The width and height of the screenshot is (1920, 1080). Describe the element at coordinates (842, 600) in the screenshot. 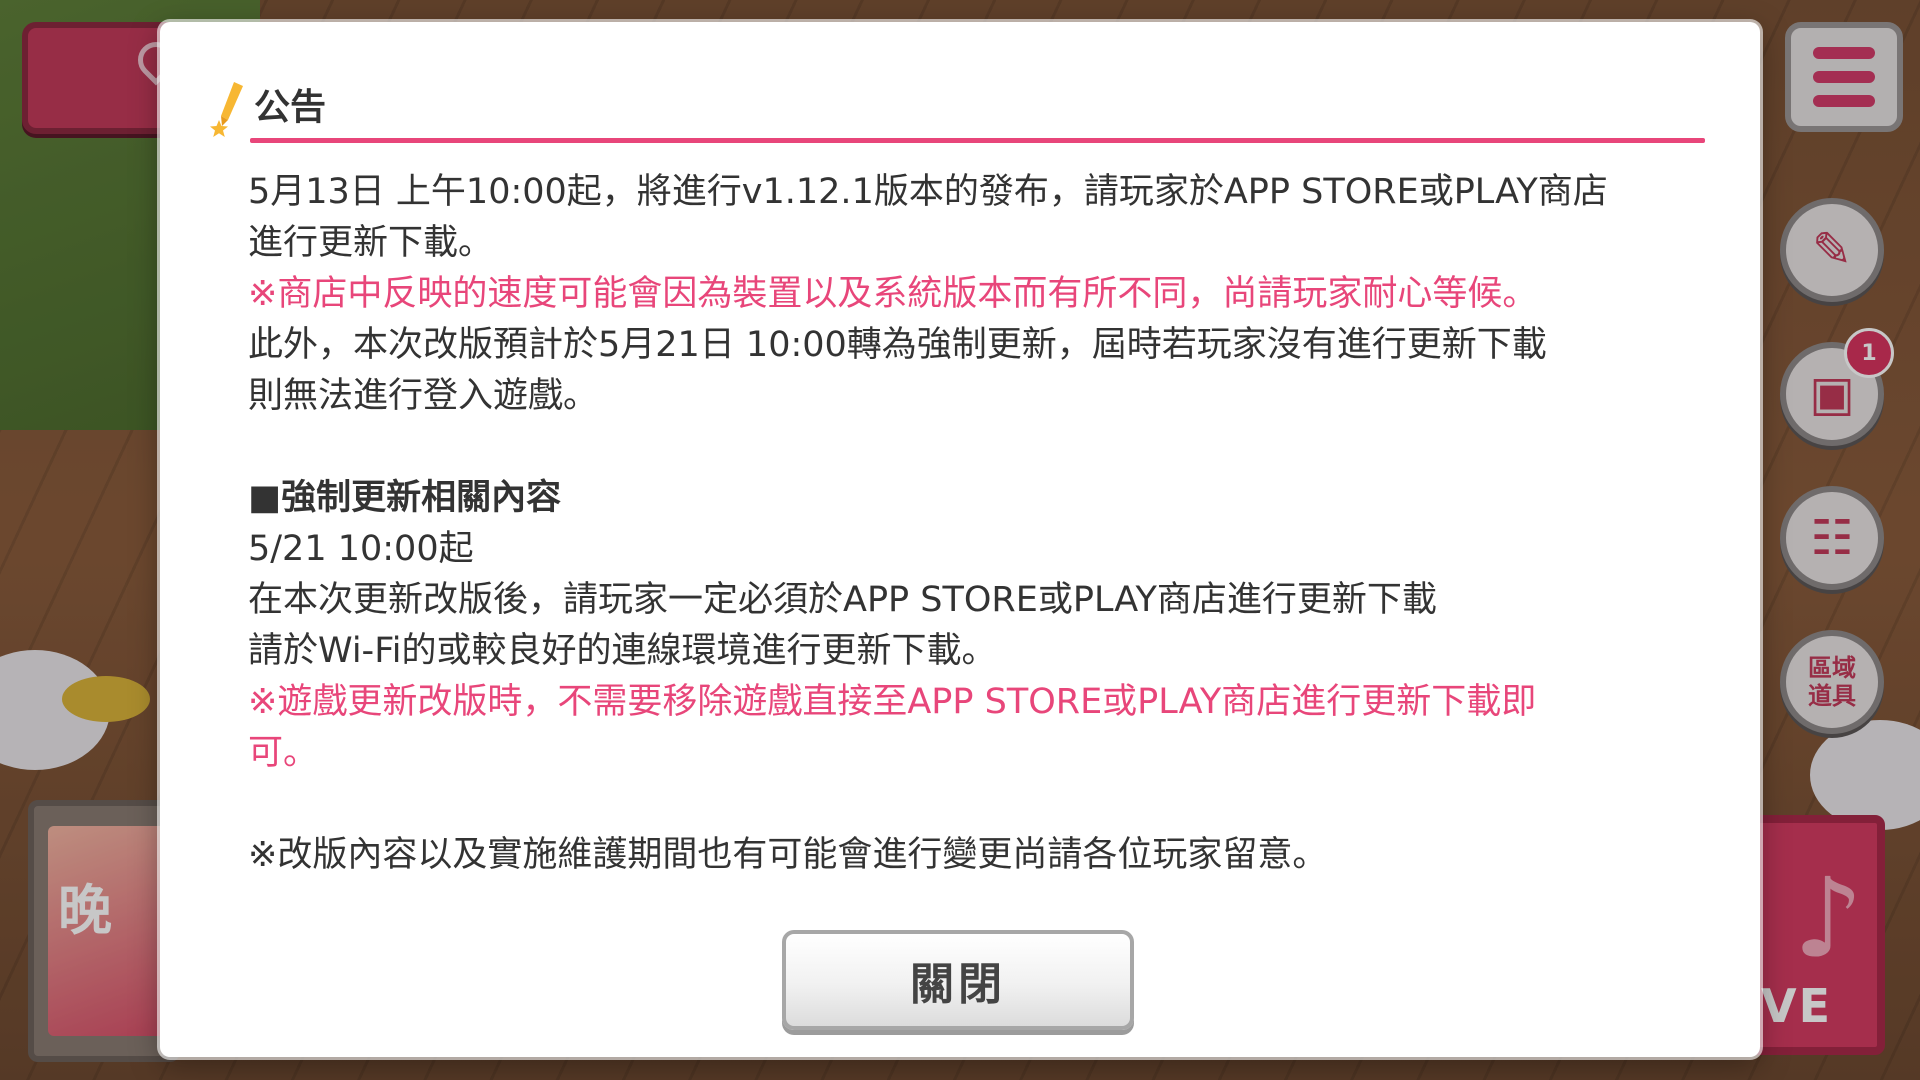

I see `body-line: 在本次更新改版後，請玩家一定必須於APP STORE或PLAY商店進行更新下載` at that location.